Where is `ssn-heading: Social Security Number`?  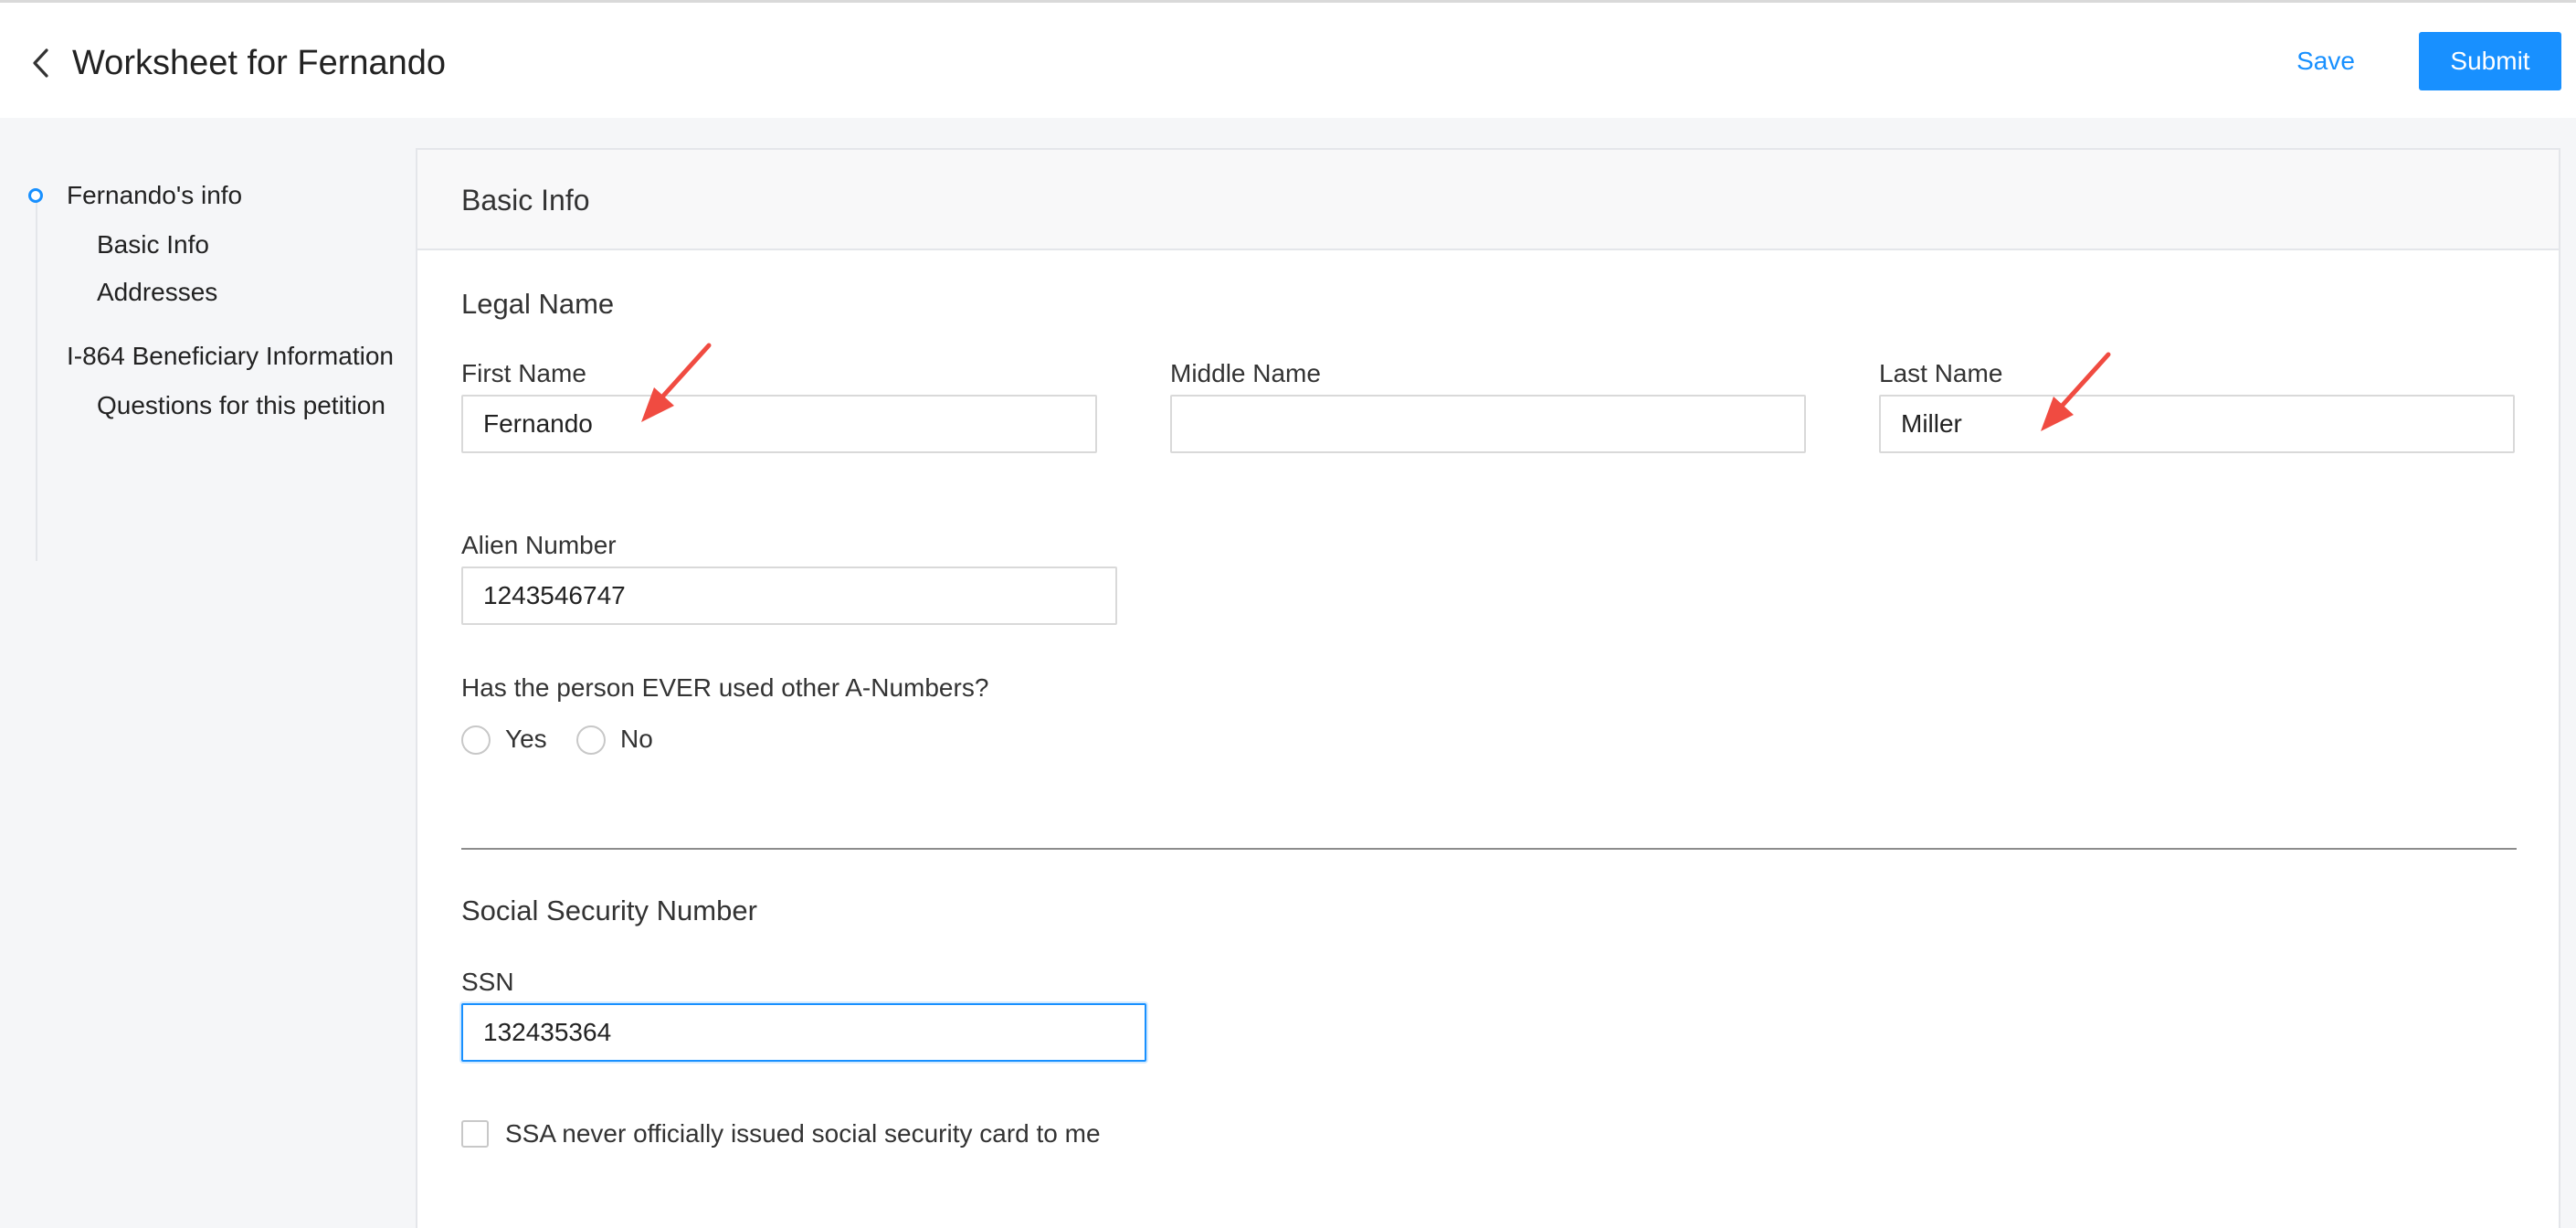 ssn-heading: Social Security Number is located at coordinates (609, 910).